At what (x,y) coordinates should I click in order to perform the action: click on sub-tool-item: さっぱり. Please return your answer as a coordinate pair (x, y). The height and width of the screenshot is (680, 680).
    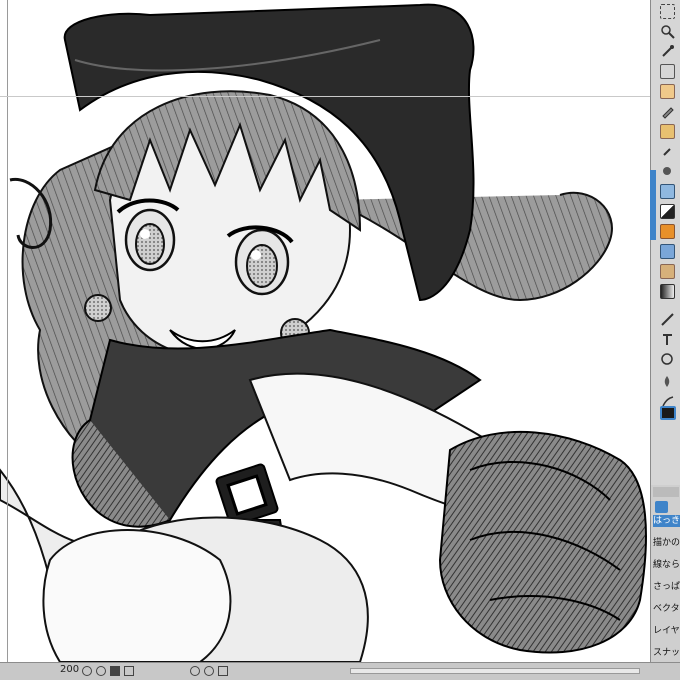
    Looking at the image, I should click on (666, 587).